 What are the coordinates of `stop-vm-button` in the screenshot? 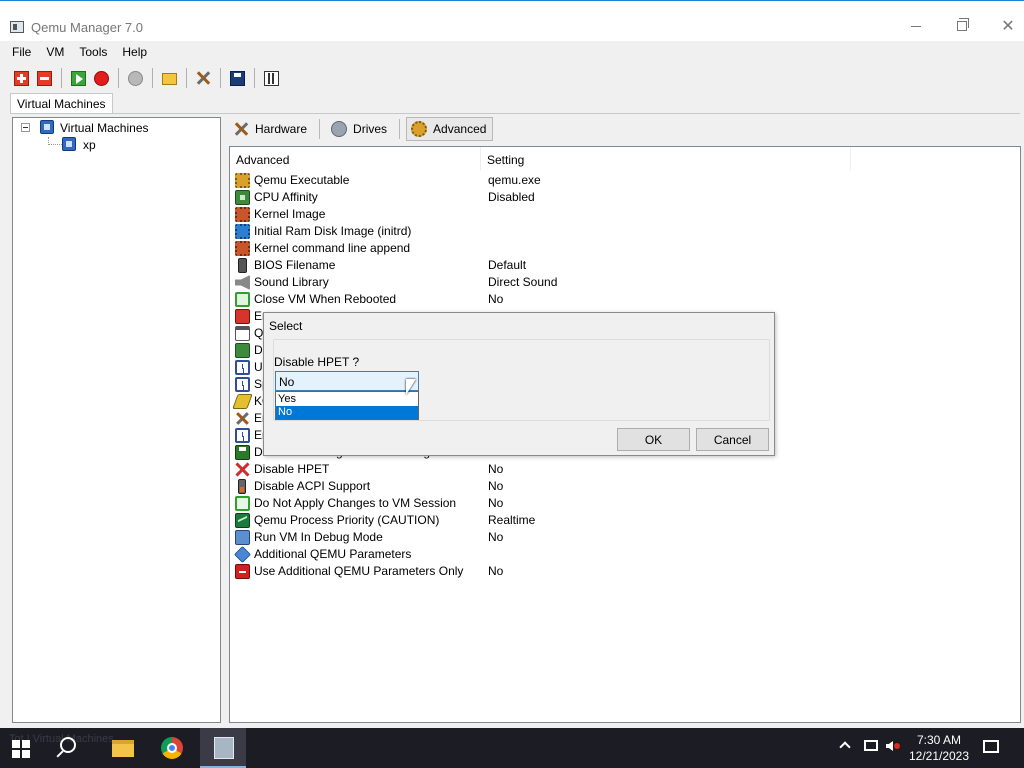 It's located at (101, 78).